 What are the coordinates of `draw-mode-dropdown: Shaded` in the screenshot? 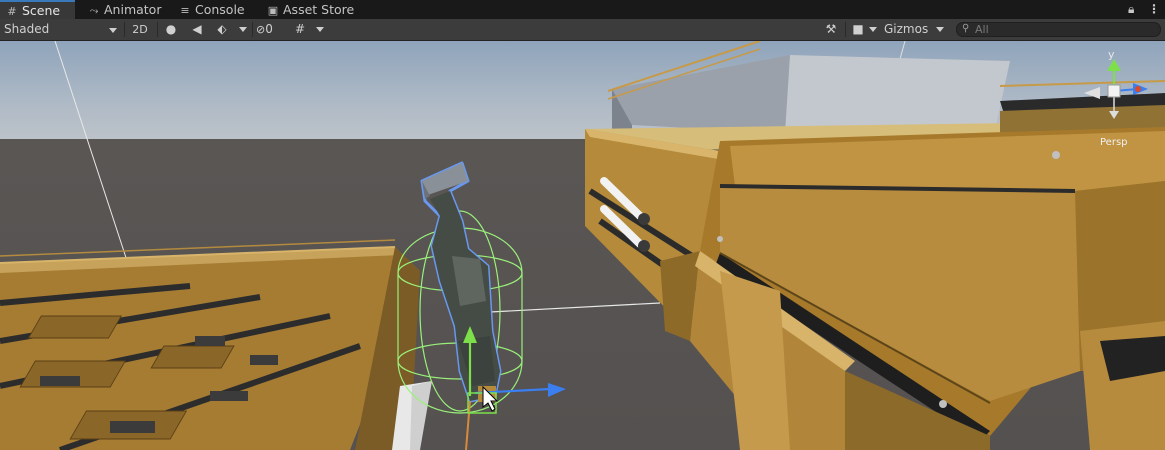 It's located at (62, 29).